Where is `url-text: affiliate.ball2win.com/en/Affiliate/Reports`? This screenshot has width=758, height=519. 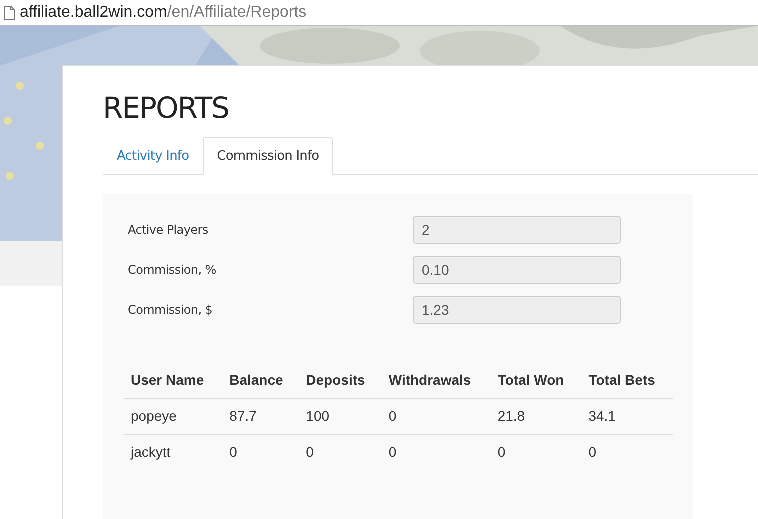
url-text: affiliate.ball2win.com/en/Affiliate/Reports is located at coordinates (163, 13).